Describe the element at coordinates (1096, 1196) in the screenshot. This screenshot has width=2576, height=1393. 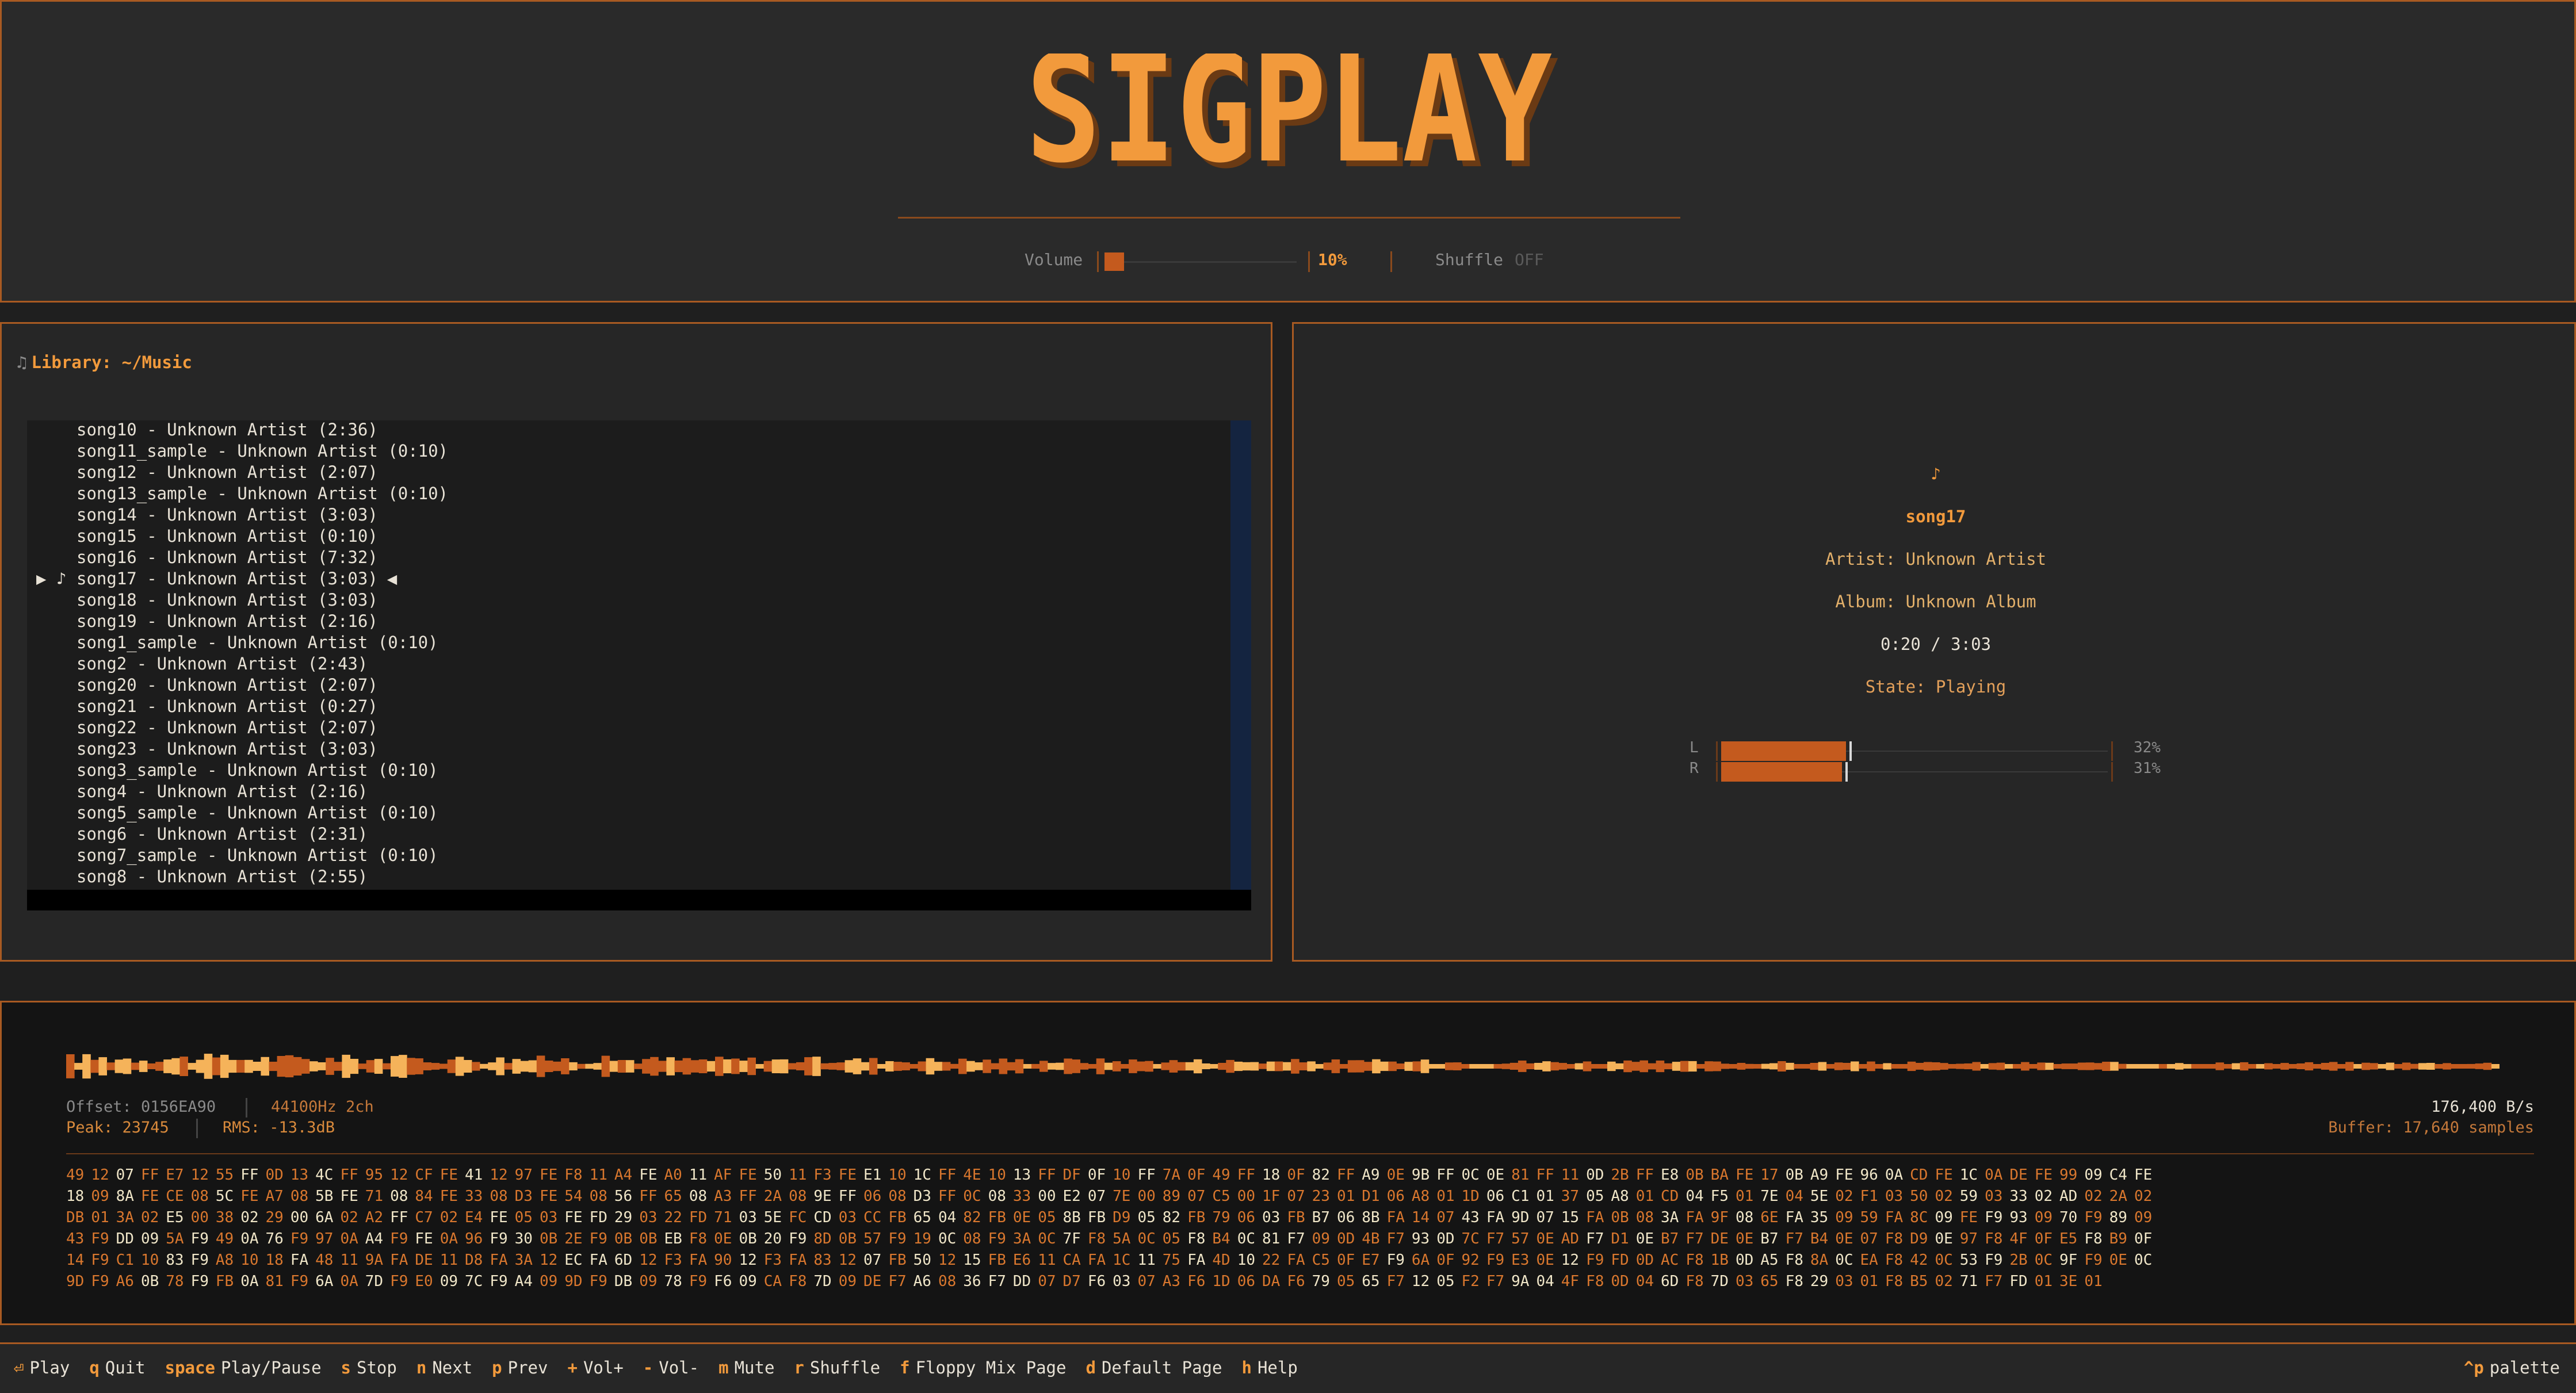
I see `hex-byte: 07` at that location.